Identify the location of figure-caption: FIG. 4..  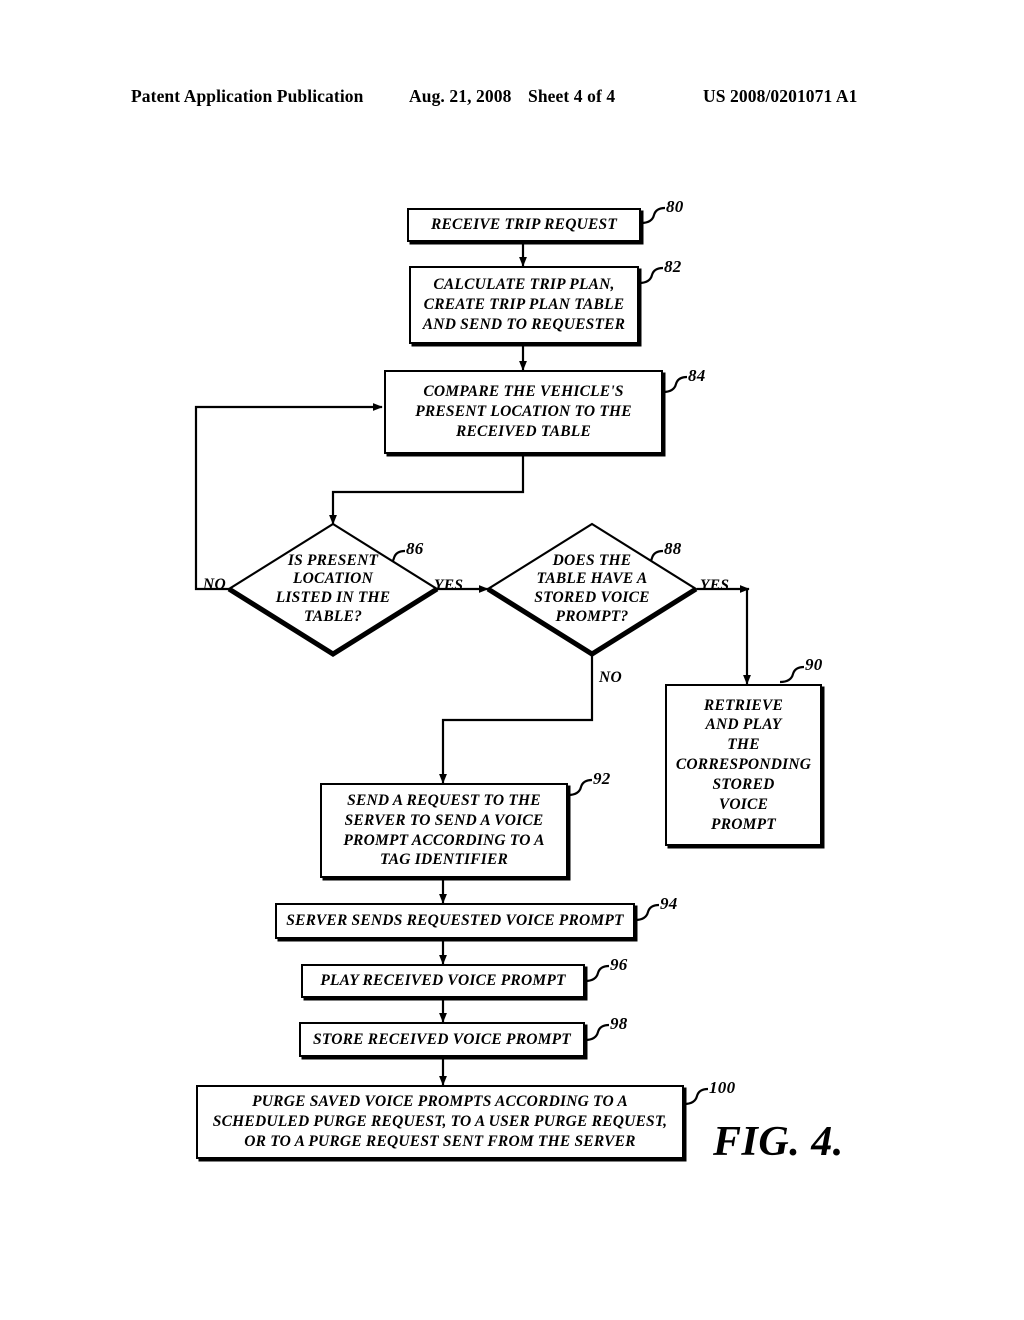
(778, 1142).